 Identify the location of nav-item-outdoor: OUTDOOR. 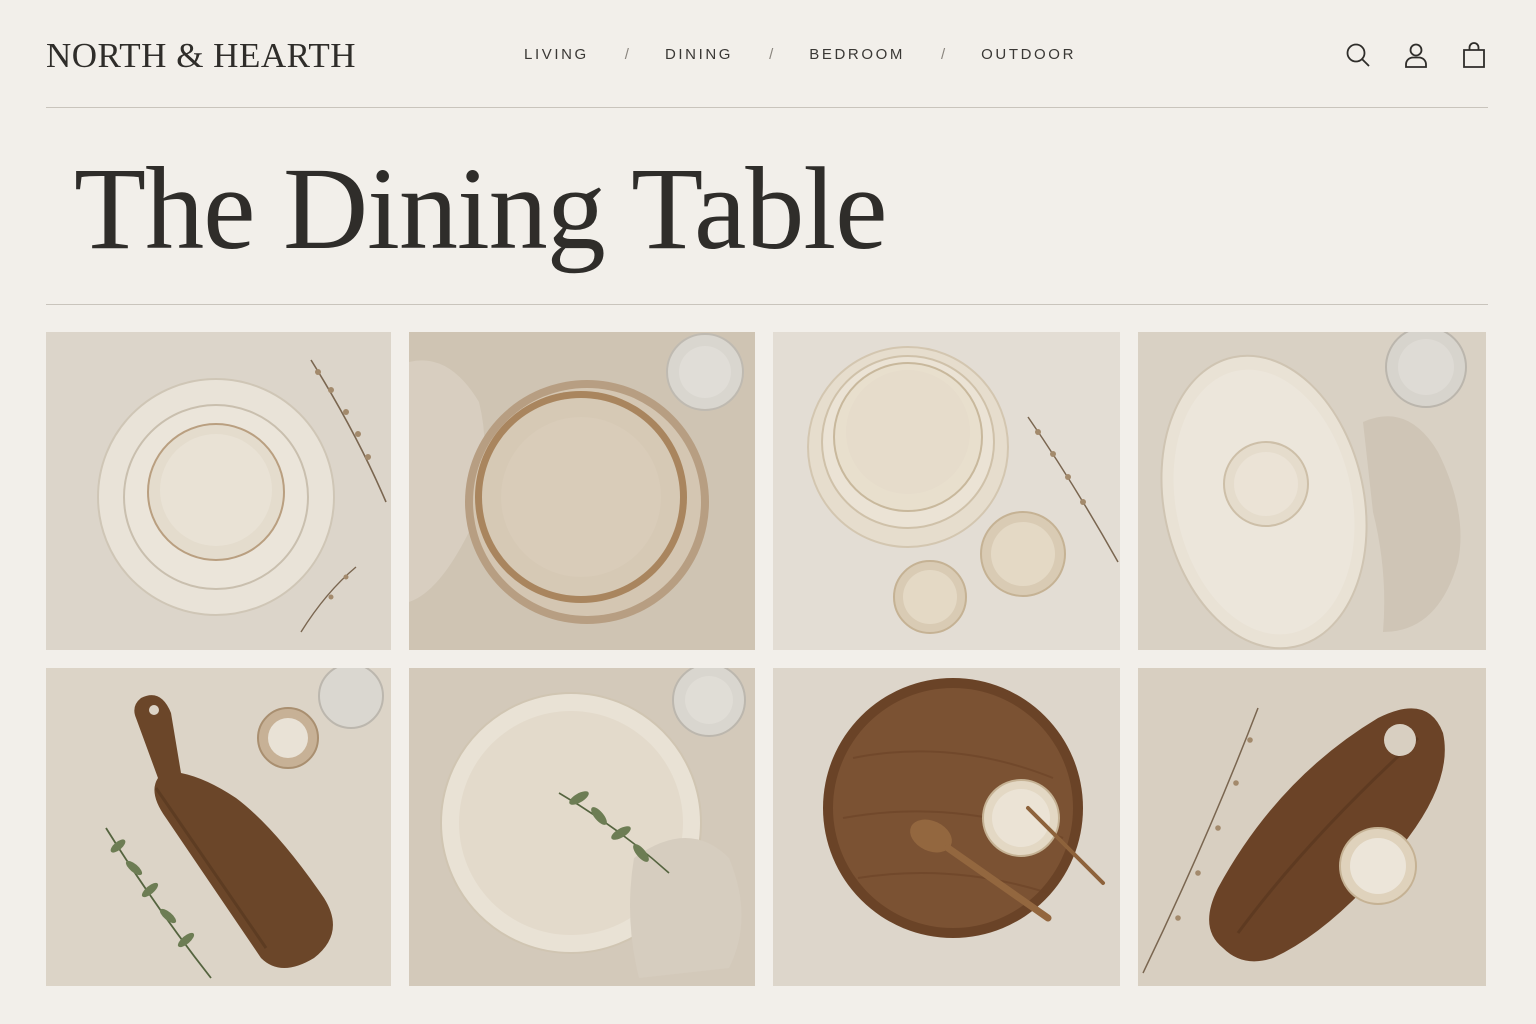
(1028, 54).